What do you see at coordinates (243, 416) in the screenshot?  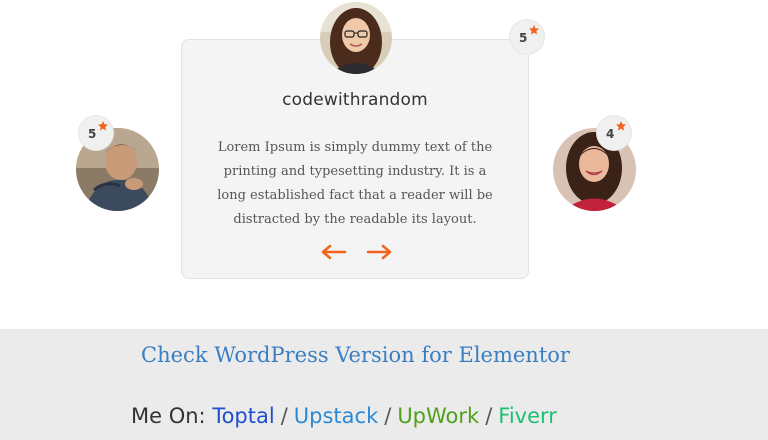 I see `toptal-link: Toptal` at bounding box center [243, 416].